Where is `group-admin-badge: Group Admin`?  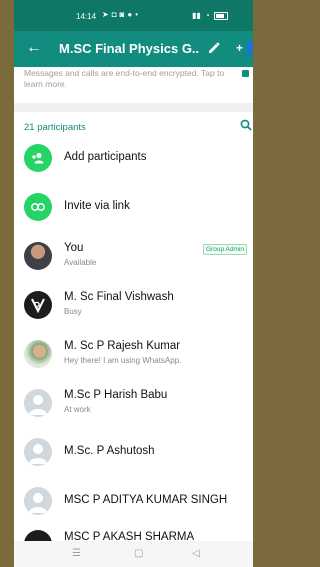
group-admin-badge: Group Admin is located at coordinates (225, 249).